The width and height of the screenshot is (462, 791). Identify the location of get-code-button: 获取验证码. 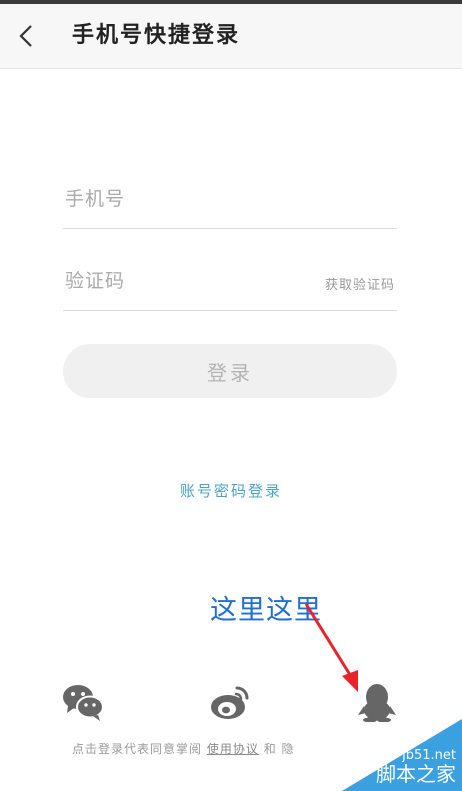
(360, 283).